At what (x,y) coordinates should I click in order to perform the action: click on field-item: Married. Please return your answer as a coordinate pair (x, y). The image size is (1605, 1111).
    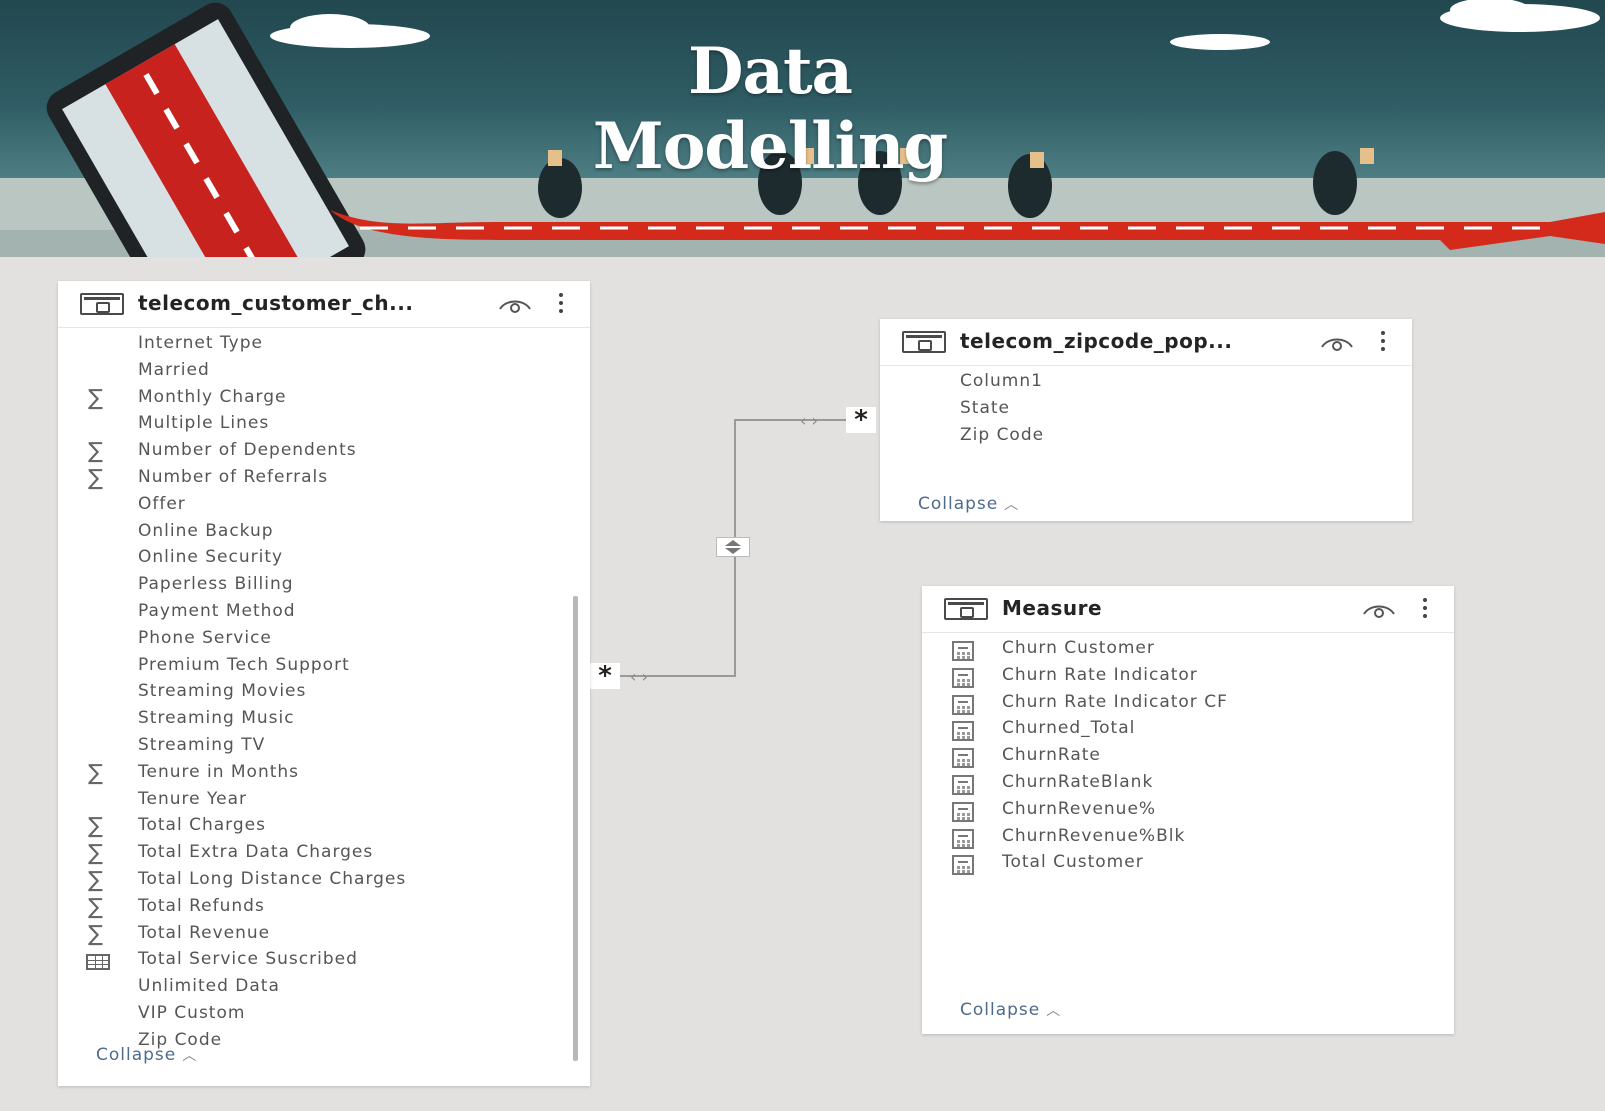
    Looking at the image, I should click on (174, 373).